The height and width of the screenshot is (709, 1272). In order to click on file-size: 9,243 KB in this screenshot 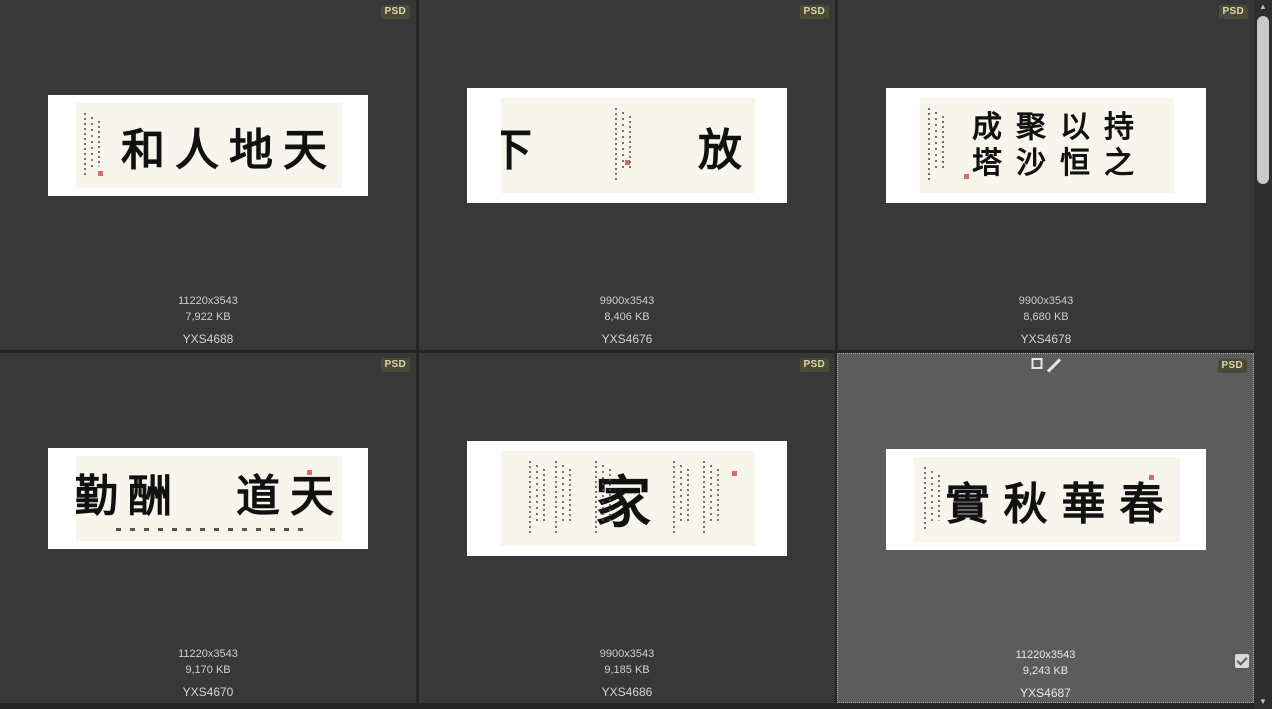, I will do `click(1045, 671)`.